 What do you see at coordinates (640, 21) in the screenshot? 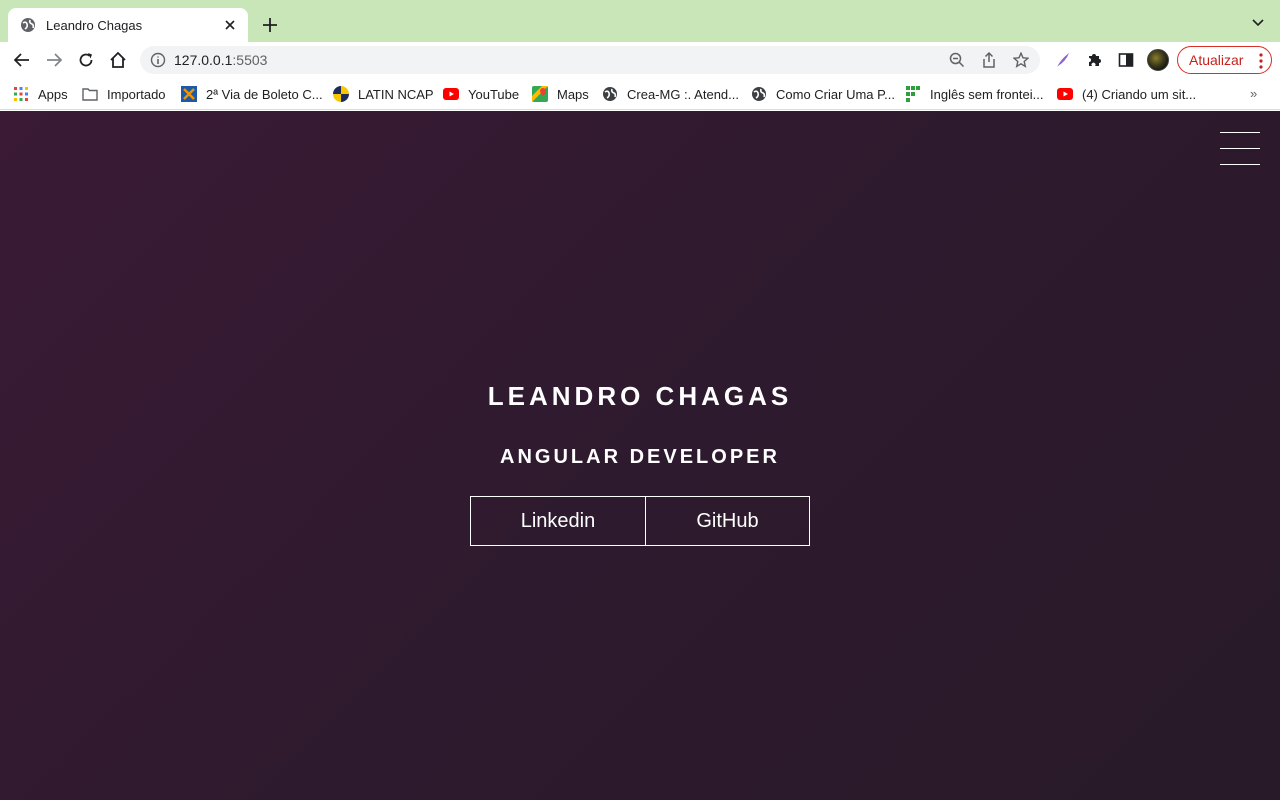
I see `browser-tab-strip: Leandro Chagas` at bounding box center [640, 21].